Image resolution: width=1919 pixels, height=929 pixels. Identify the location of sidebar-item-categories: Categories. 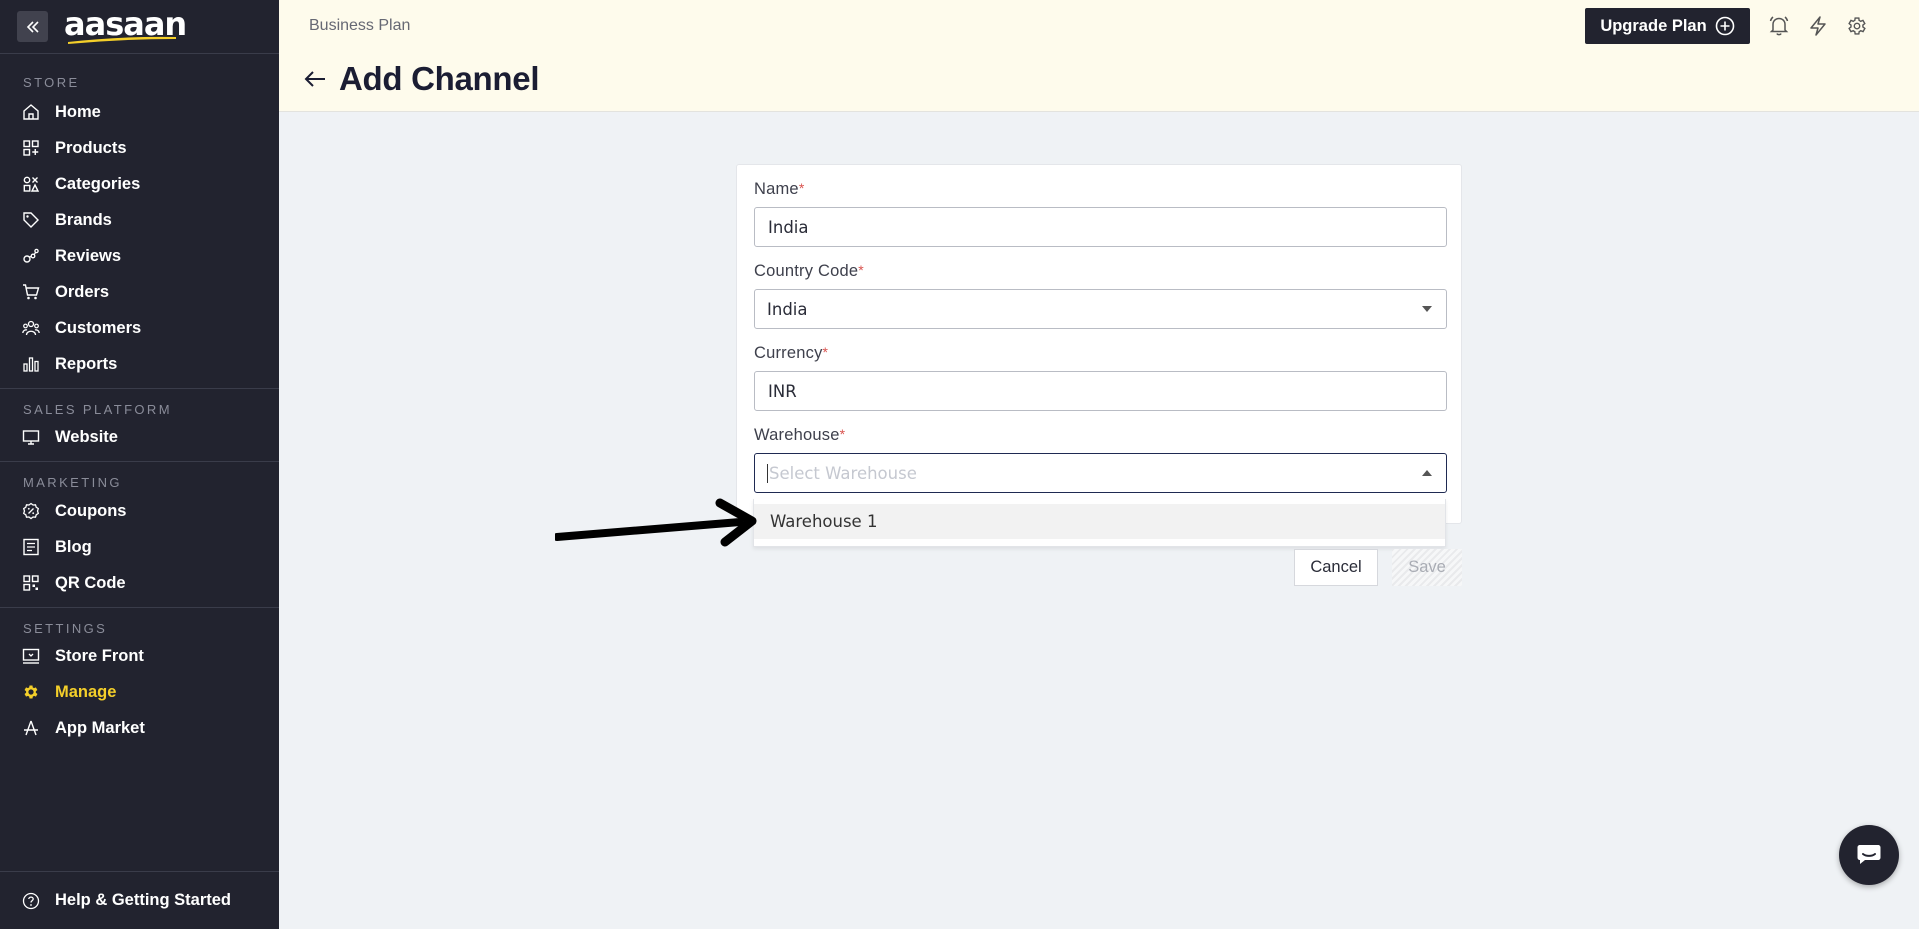
(139, 184).